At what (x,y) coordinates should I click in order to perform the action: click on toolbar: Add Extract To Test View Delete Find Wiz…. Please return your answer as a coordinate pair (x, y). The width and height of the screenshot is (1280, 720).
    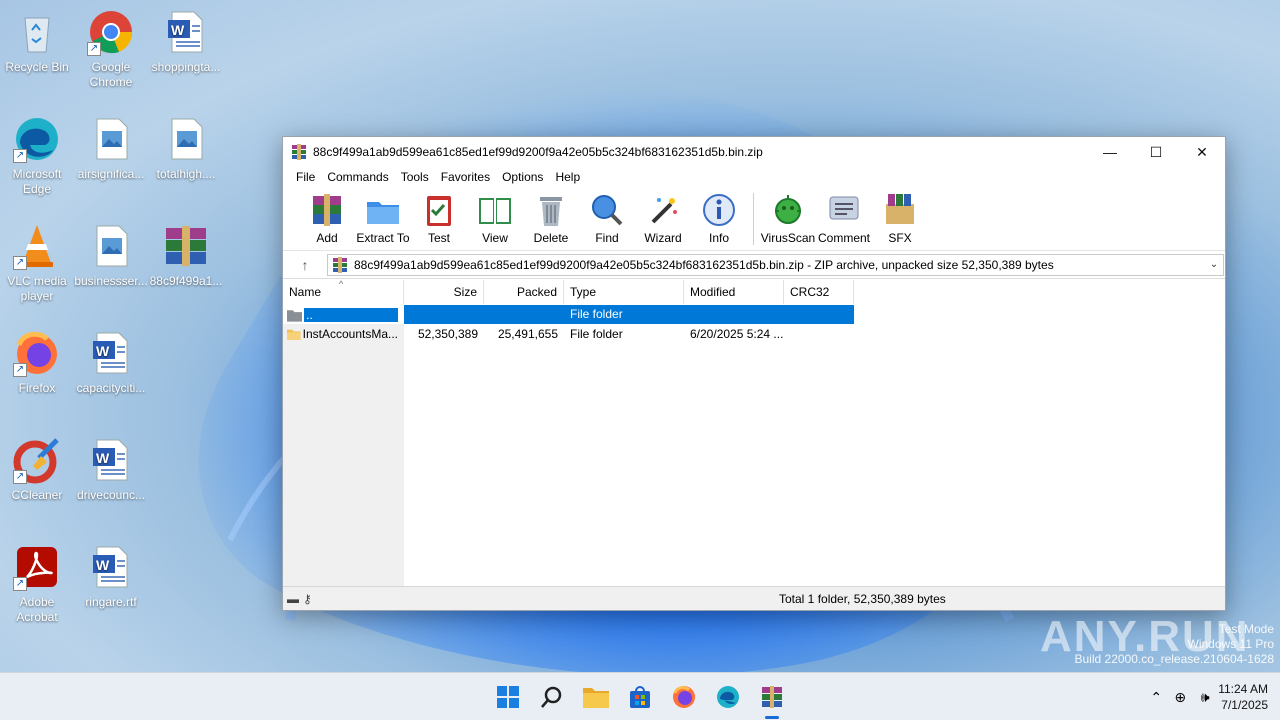
    Looking at the image, I should click on (754, 219).